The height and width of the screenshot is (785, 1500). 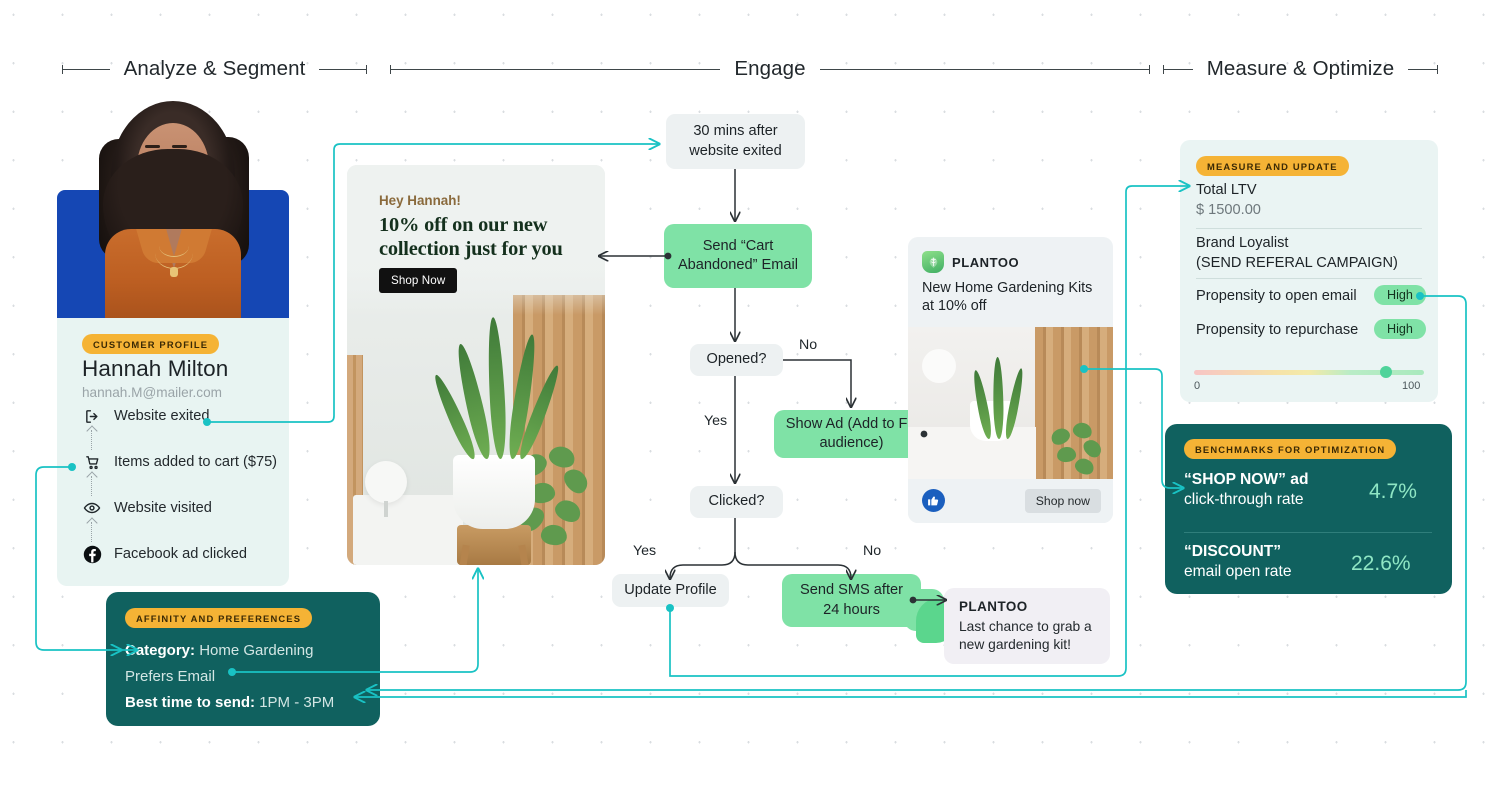 What do you see at coordinates (418, 280) in the screenshot?
I see `email-cta-button: Shop Now` at bounding box center [418, 280].